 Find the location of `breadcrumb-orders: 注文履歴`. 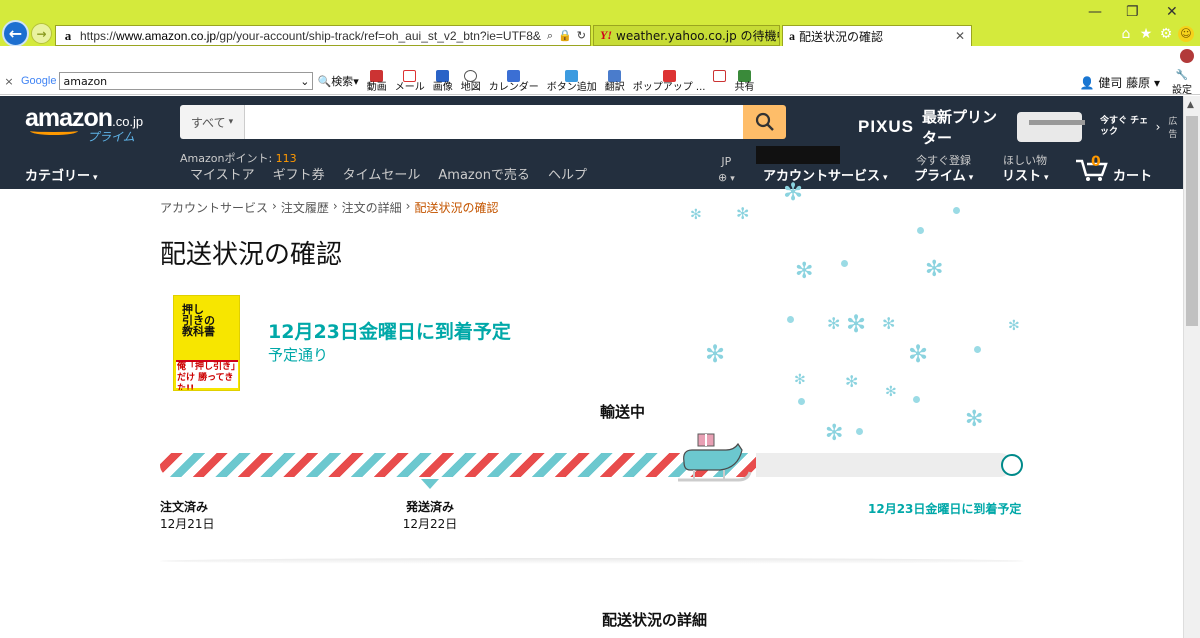

breadcrumb-orders: 注文履歴 is located at coordinates (305, 207).